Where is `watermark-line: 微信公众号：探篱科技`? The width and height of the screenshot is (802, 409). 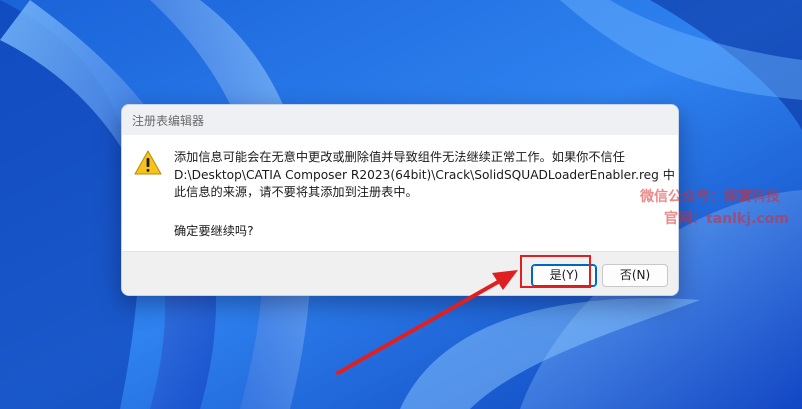 watermark-line: 微信公众号：探篱科技 is located at coordinates (710, 197).